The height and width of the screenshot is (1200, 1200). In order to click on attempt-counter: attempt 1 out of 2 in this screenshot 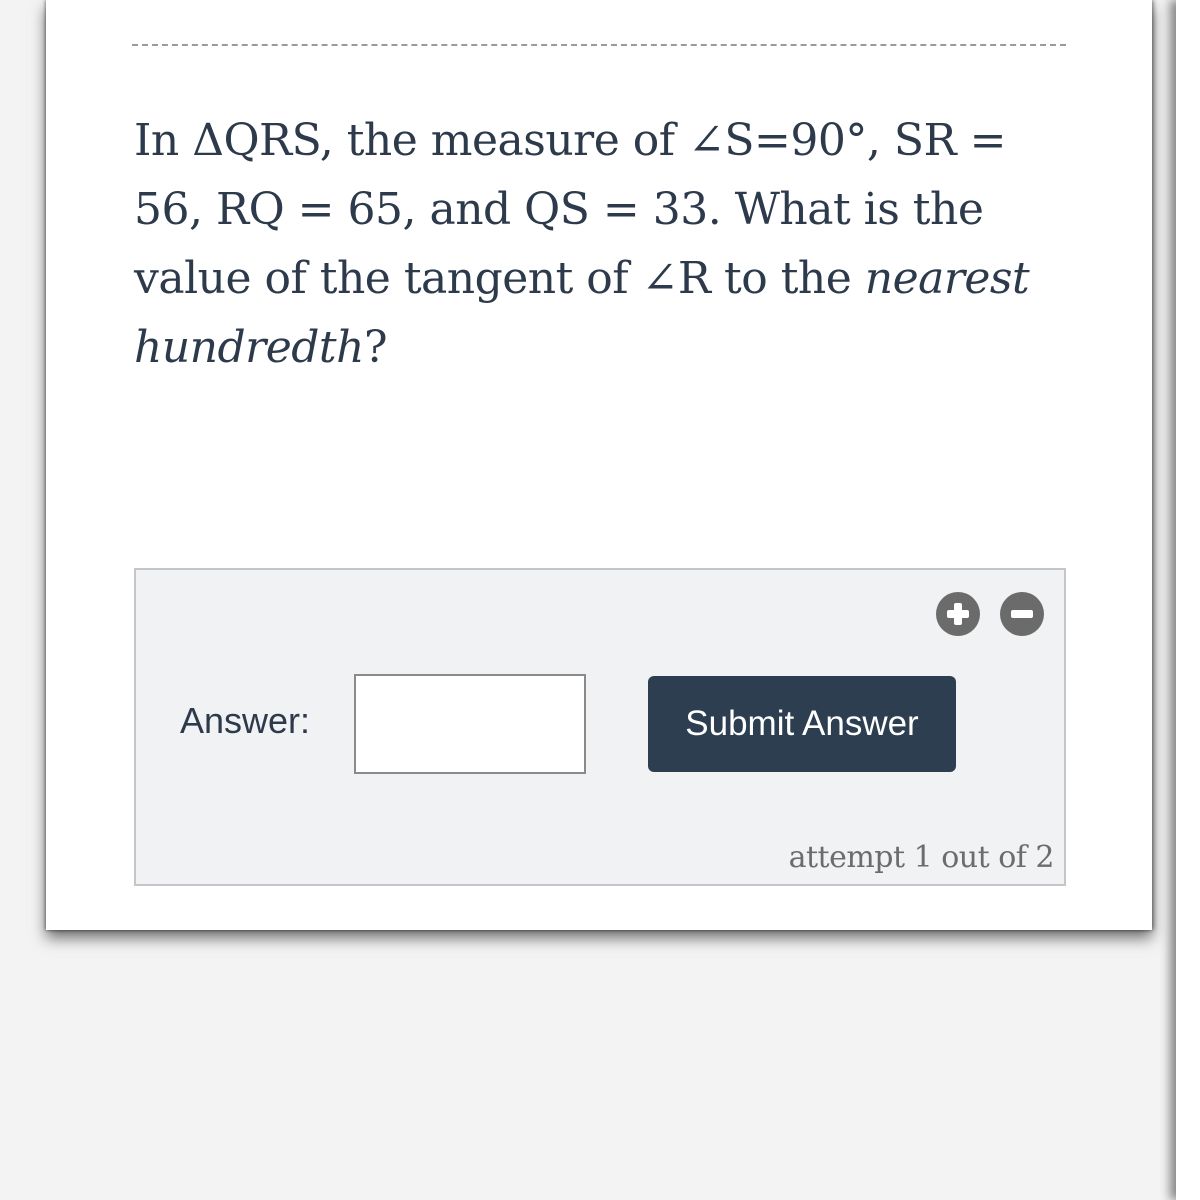, I will do `click(921, 857)`.